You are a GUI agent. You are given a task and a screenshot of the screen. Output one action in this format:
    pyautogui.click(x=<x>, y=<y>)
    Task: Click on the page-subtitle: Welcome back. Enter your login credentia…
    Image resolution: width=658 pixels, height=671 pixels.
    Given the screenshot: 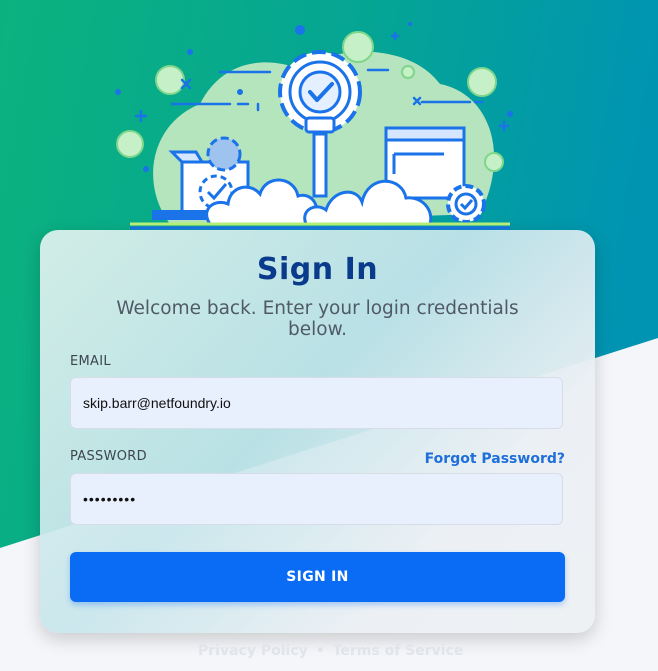 What is the action you would take?
    pyautogui.click(x=317, y=319)
    